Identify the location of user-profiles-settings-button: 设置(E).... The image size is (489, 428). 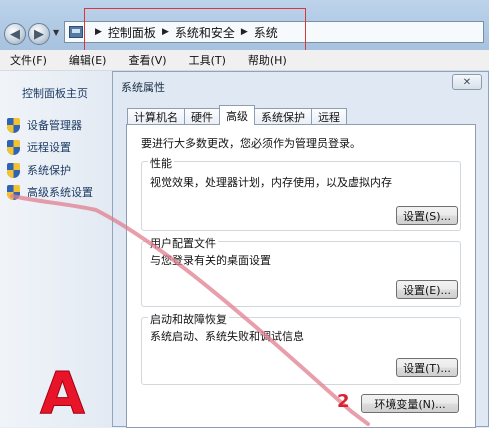
(427, 289).